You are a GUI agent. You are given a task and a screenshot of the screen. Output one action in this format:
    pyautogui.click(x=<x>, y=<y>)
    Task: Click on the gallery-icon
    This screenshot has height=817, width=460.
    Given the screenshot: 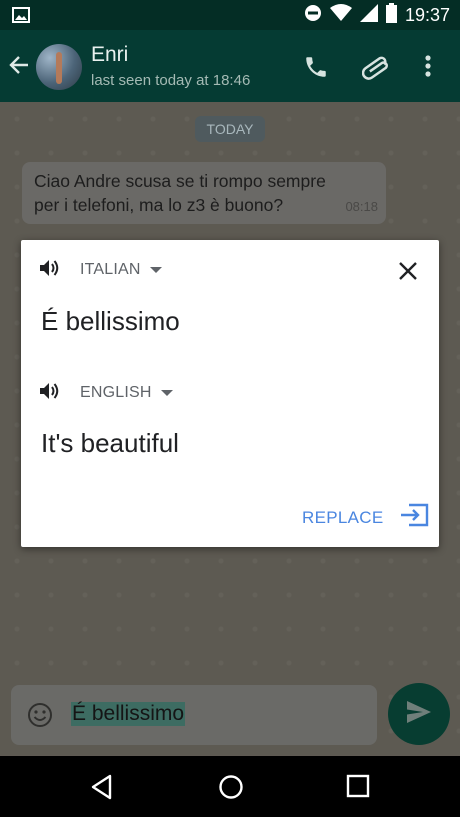 What is the action you would take?
    pyautogui.click(x=21, y=17)
    